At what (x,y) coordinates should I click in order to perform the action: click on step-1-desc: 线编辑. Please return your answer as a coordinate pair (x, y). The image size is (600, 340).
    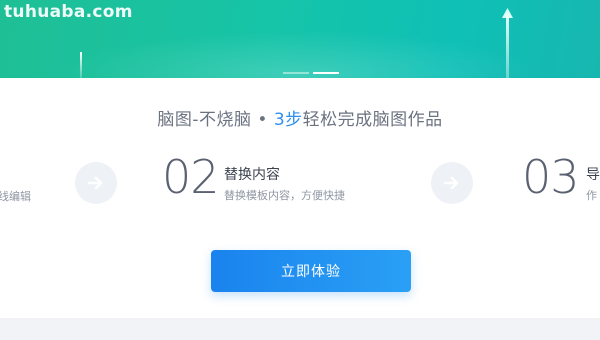
    Looking at the image, I should click on (15, 196).